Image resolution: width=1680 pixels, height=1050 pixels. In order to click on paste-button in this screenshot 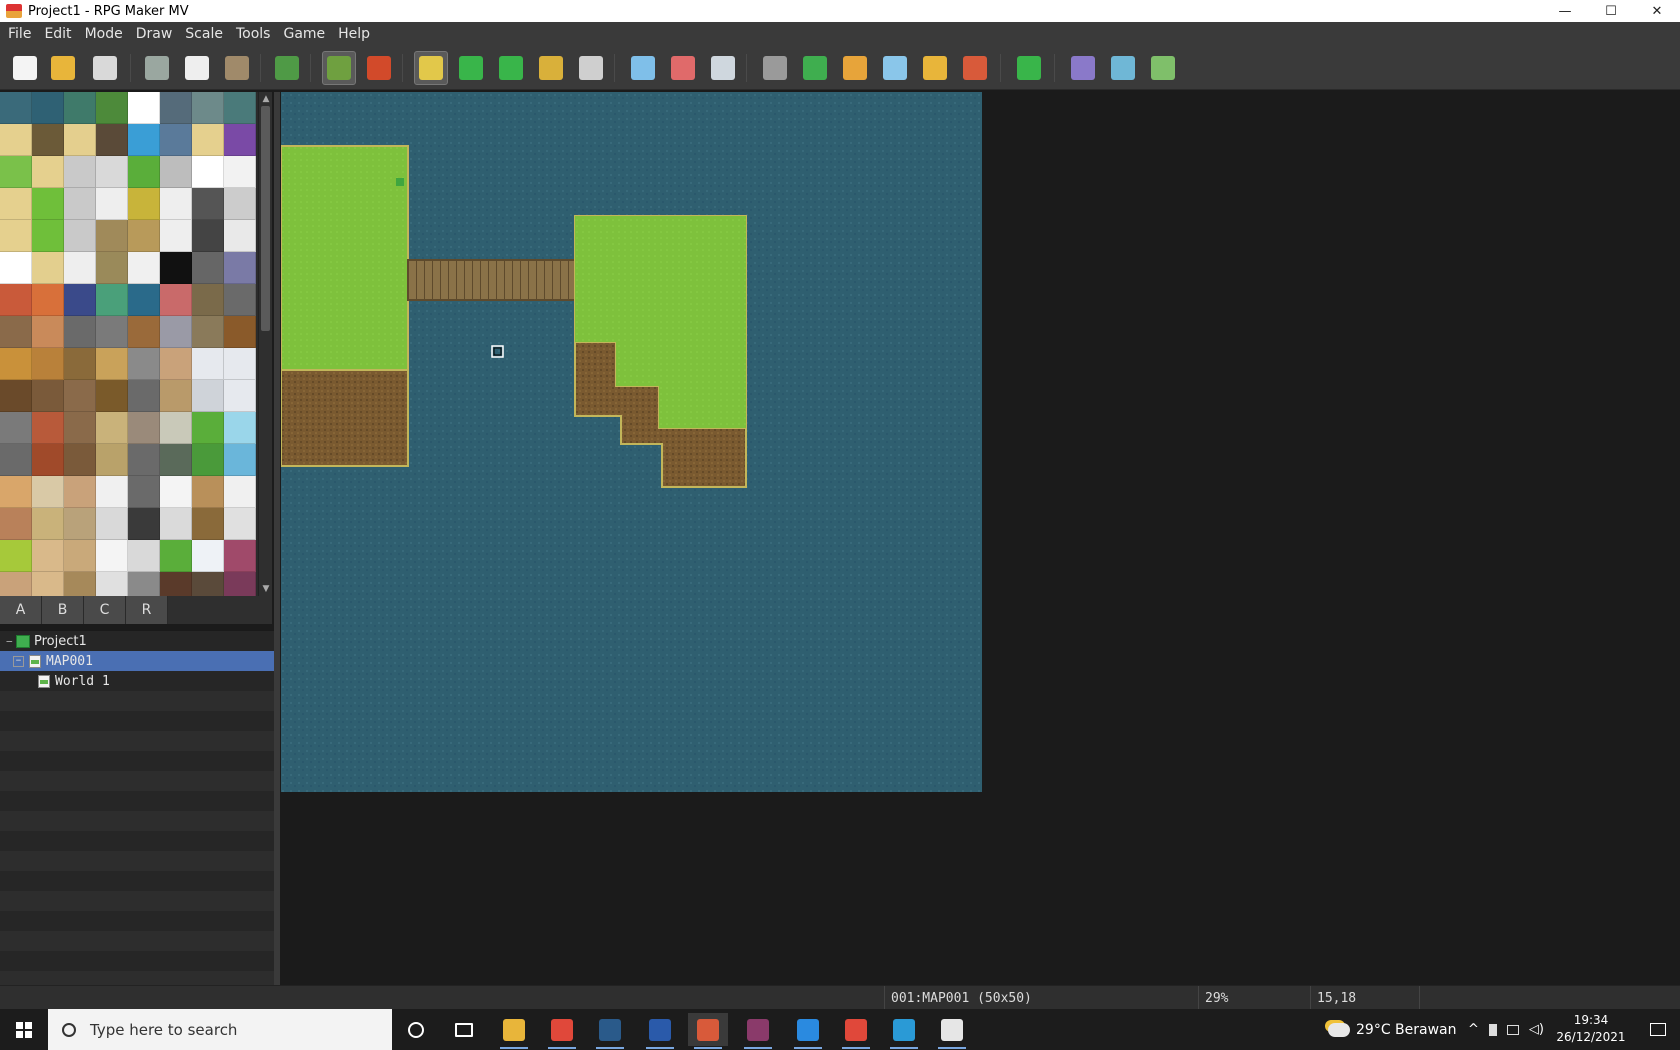, I will do `click(237, 68)`.